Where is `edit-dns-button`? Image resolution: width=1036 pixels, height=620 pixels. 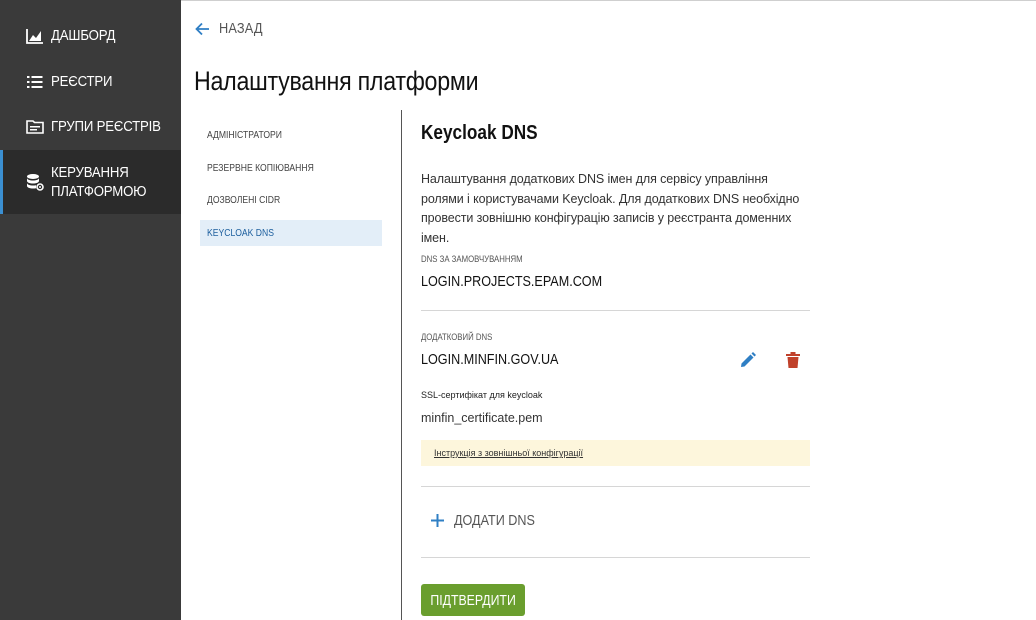 edit-dns-button is located at coordinates (748, 360).